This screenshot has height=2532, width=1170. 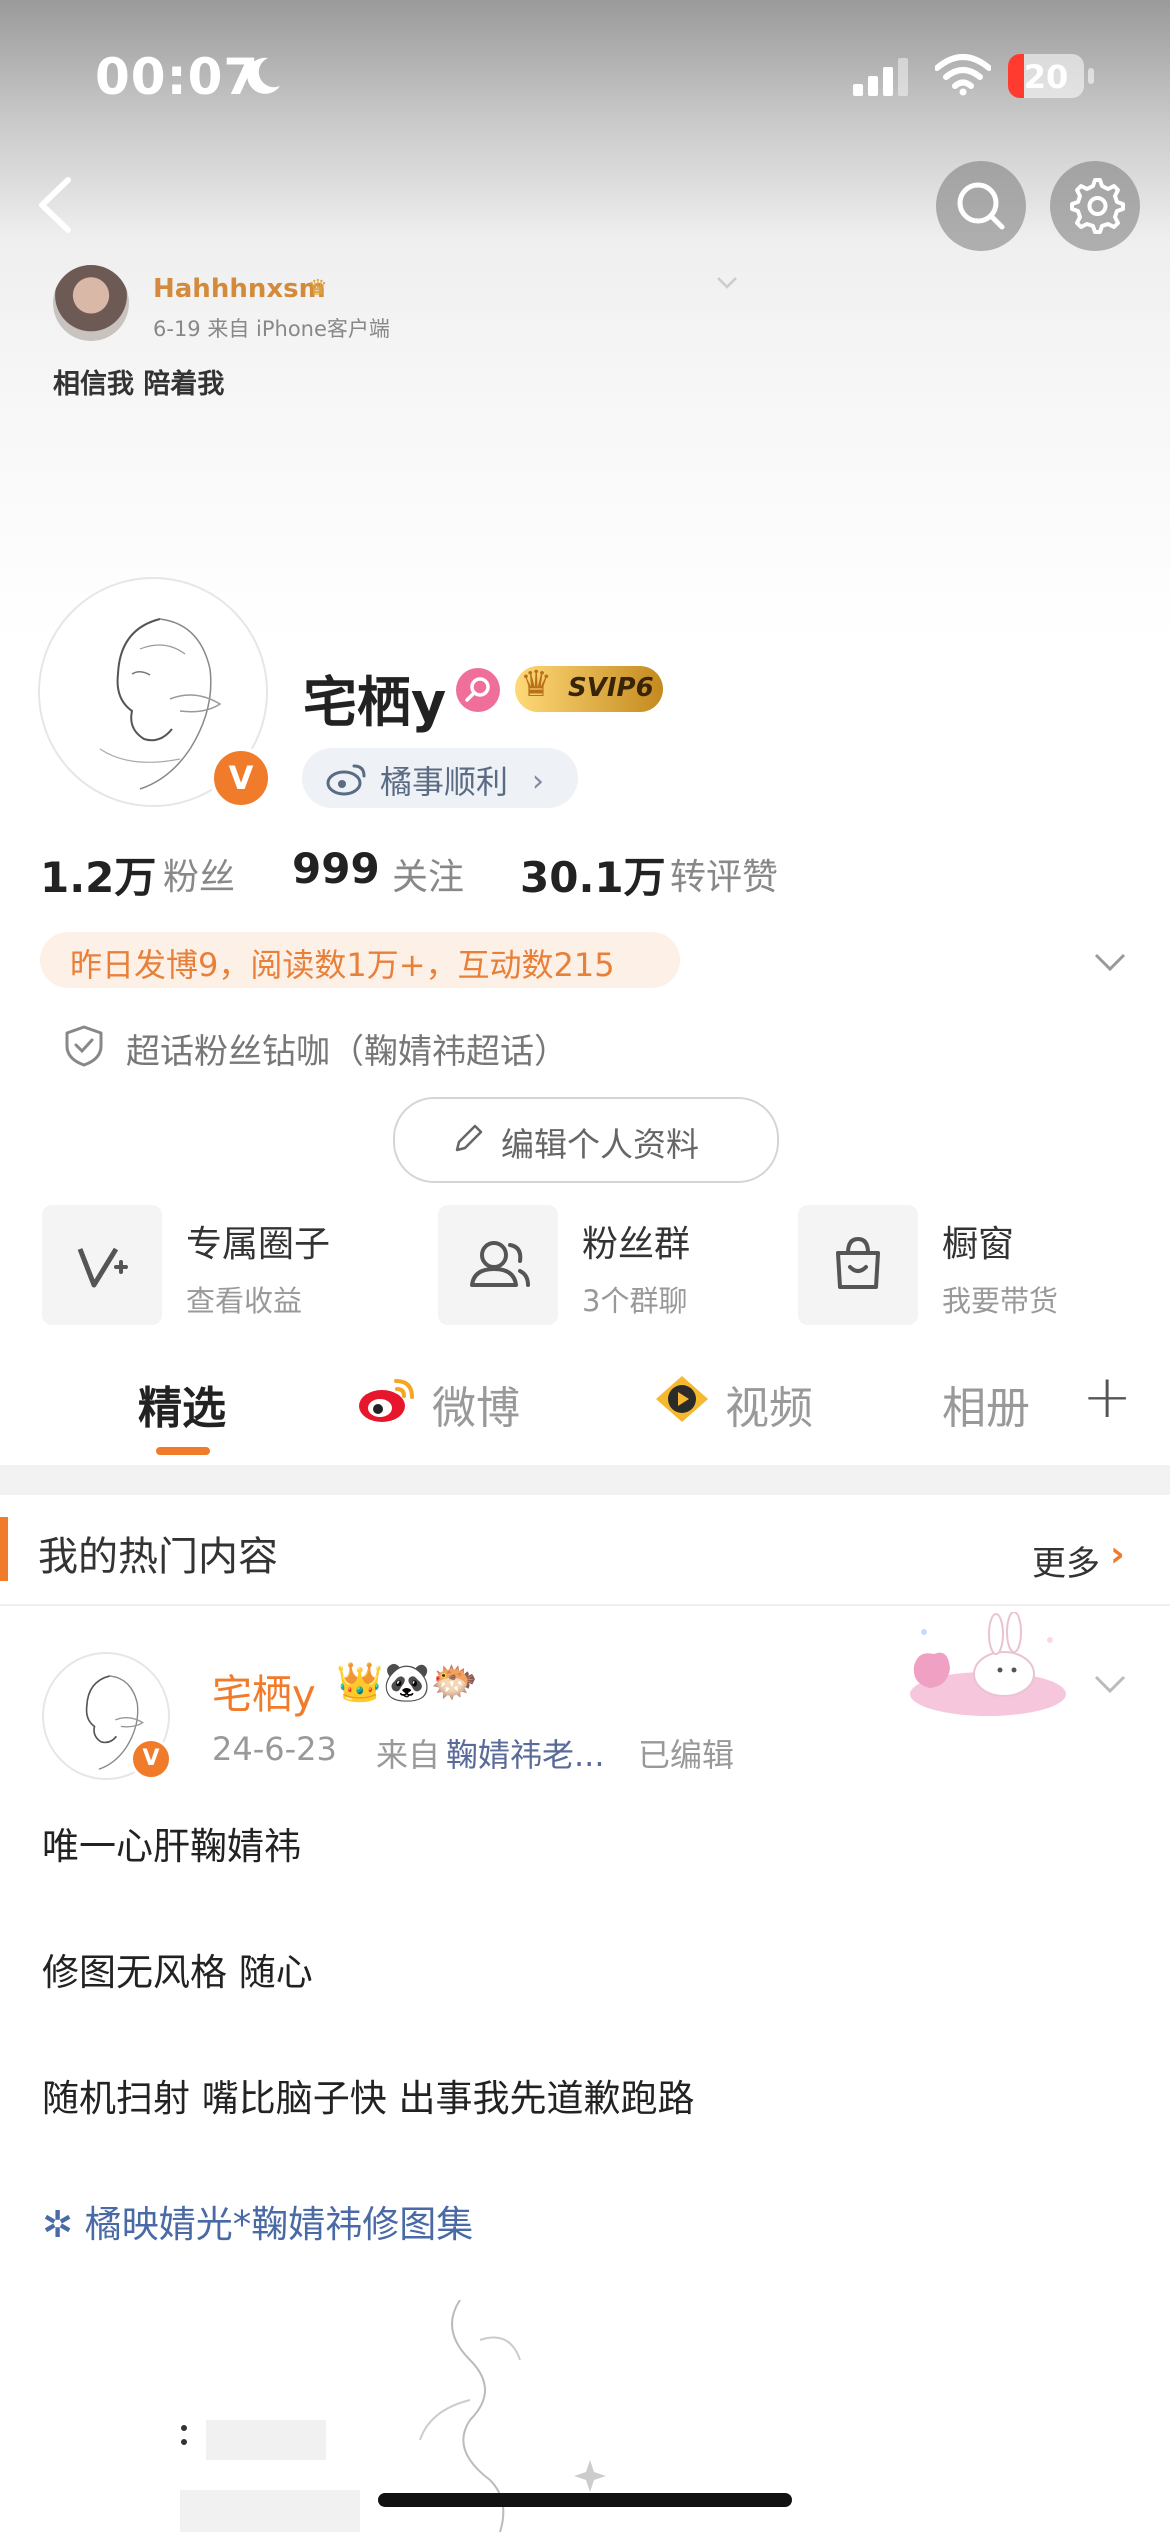 I want to click on tag-label: 橘事顺利, so click(x=444, y=782).